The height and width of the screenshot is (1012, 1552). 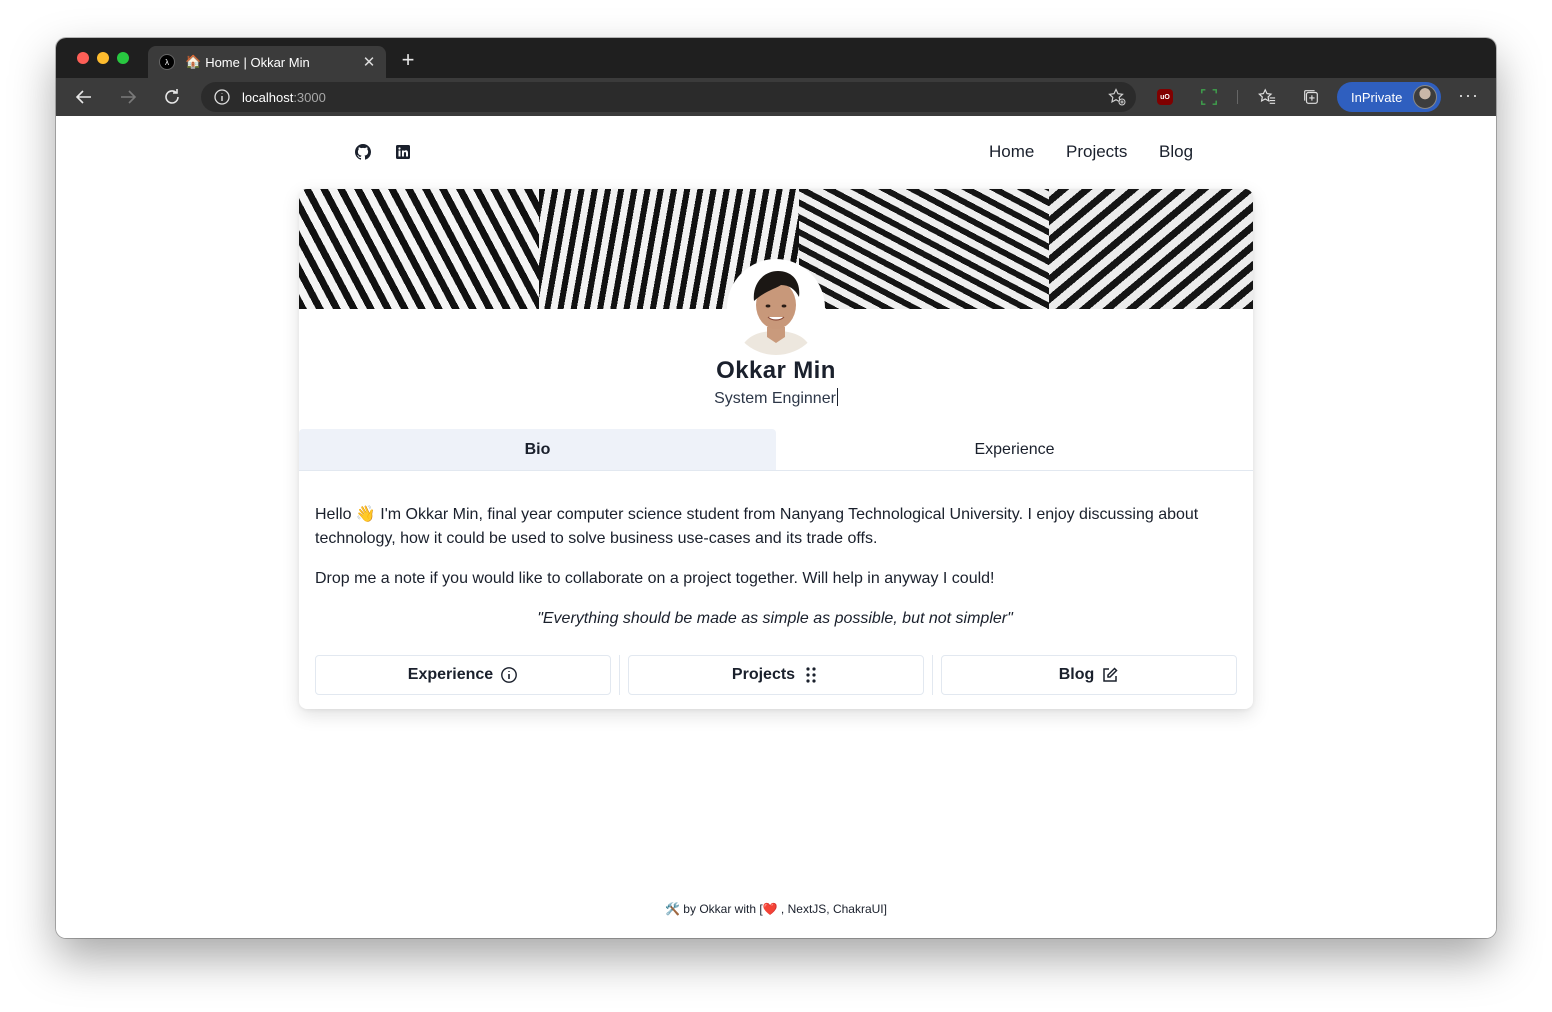 What do you see at coordinates (1377, 97) in the screenshot?
I see `inprivate-label: InPrivate` at bounding box center [1377, 97].